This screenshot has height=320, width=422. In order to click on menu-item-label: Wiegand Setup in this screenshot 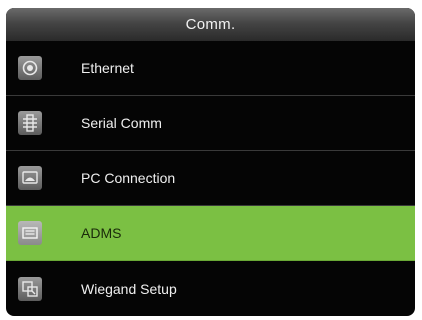, I will do `click(129, 288)`.